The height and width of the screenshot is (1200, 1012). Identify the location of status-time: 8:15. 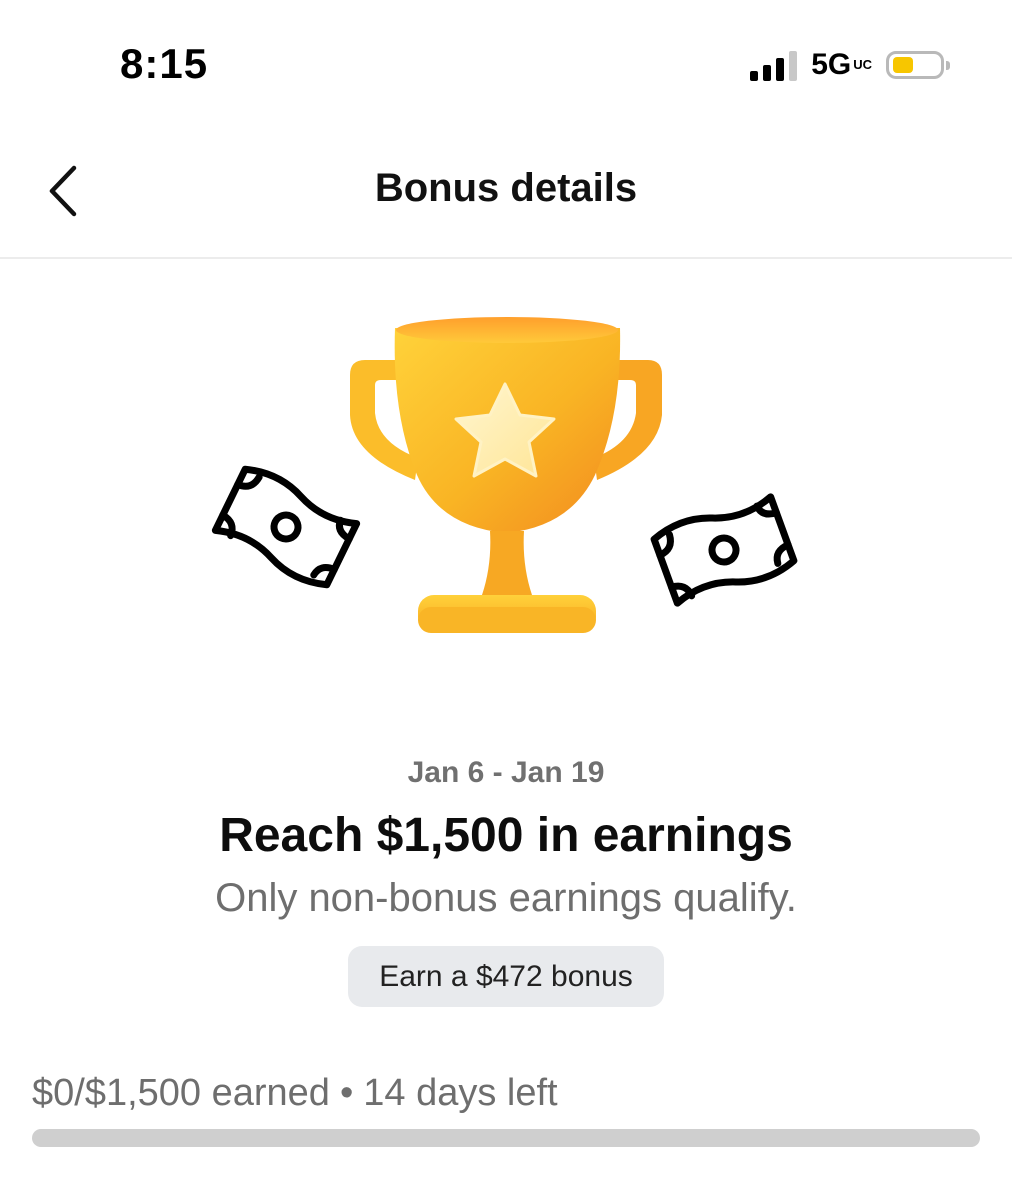
(164, 63).